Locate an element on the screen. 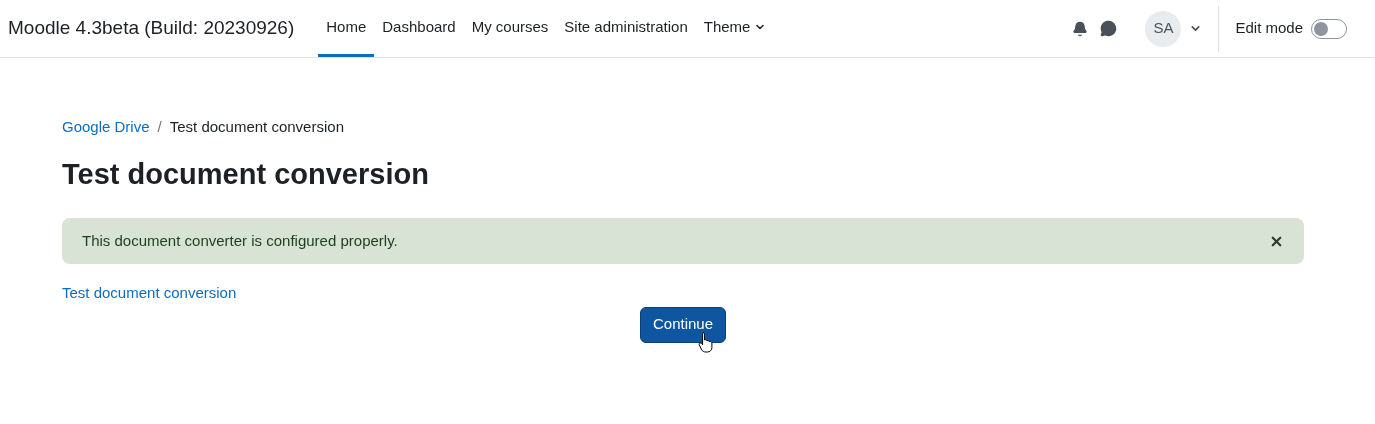  nav-link: Site administration is located at coordinates (626, 28).